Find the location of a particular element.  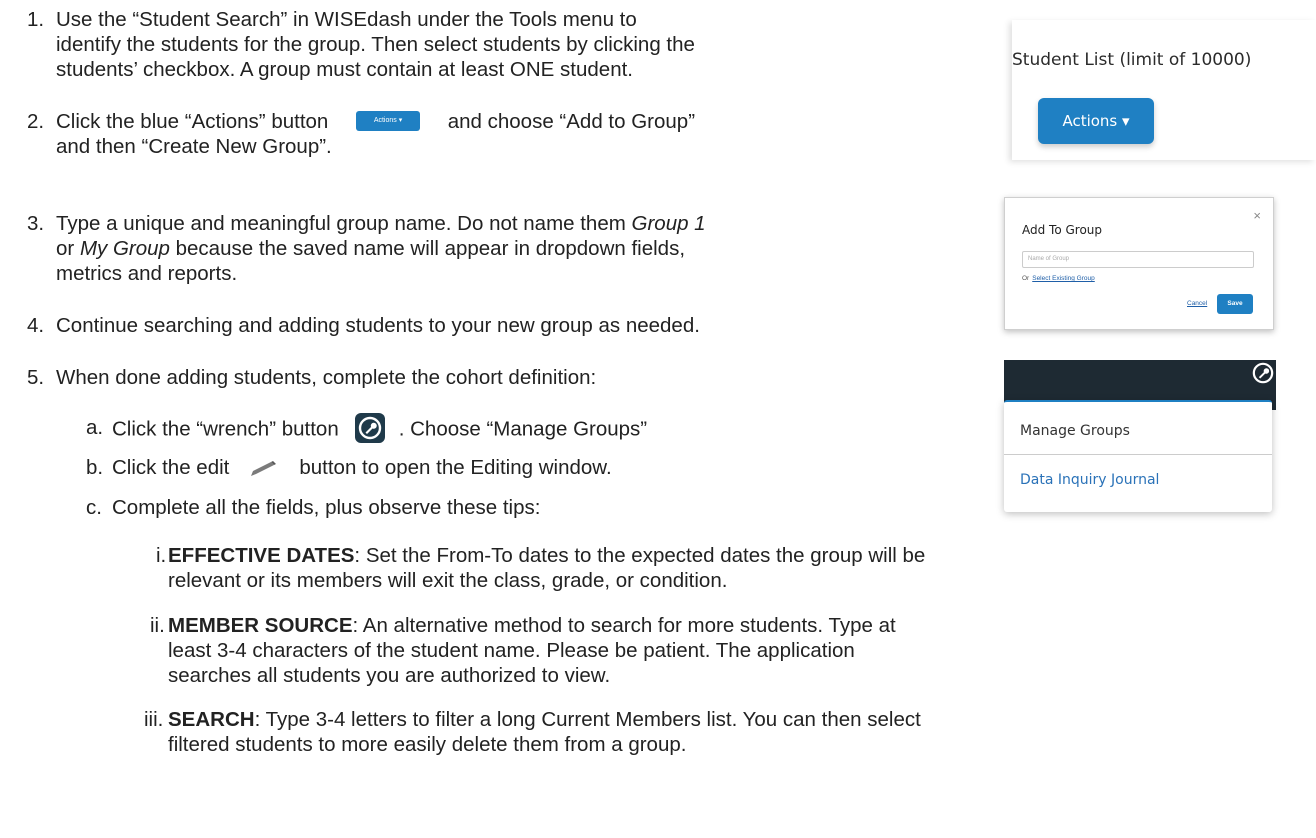

sub-letter: a. is located at coordinates (95, 427).